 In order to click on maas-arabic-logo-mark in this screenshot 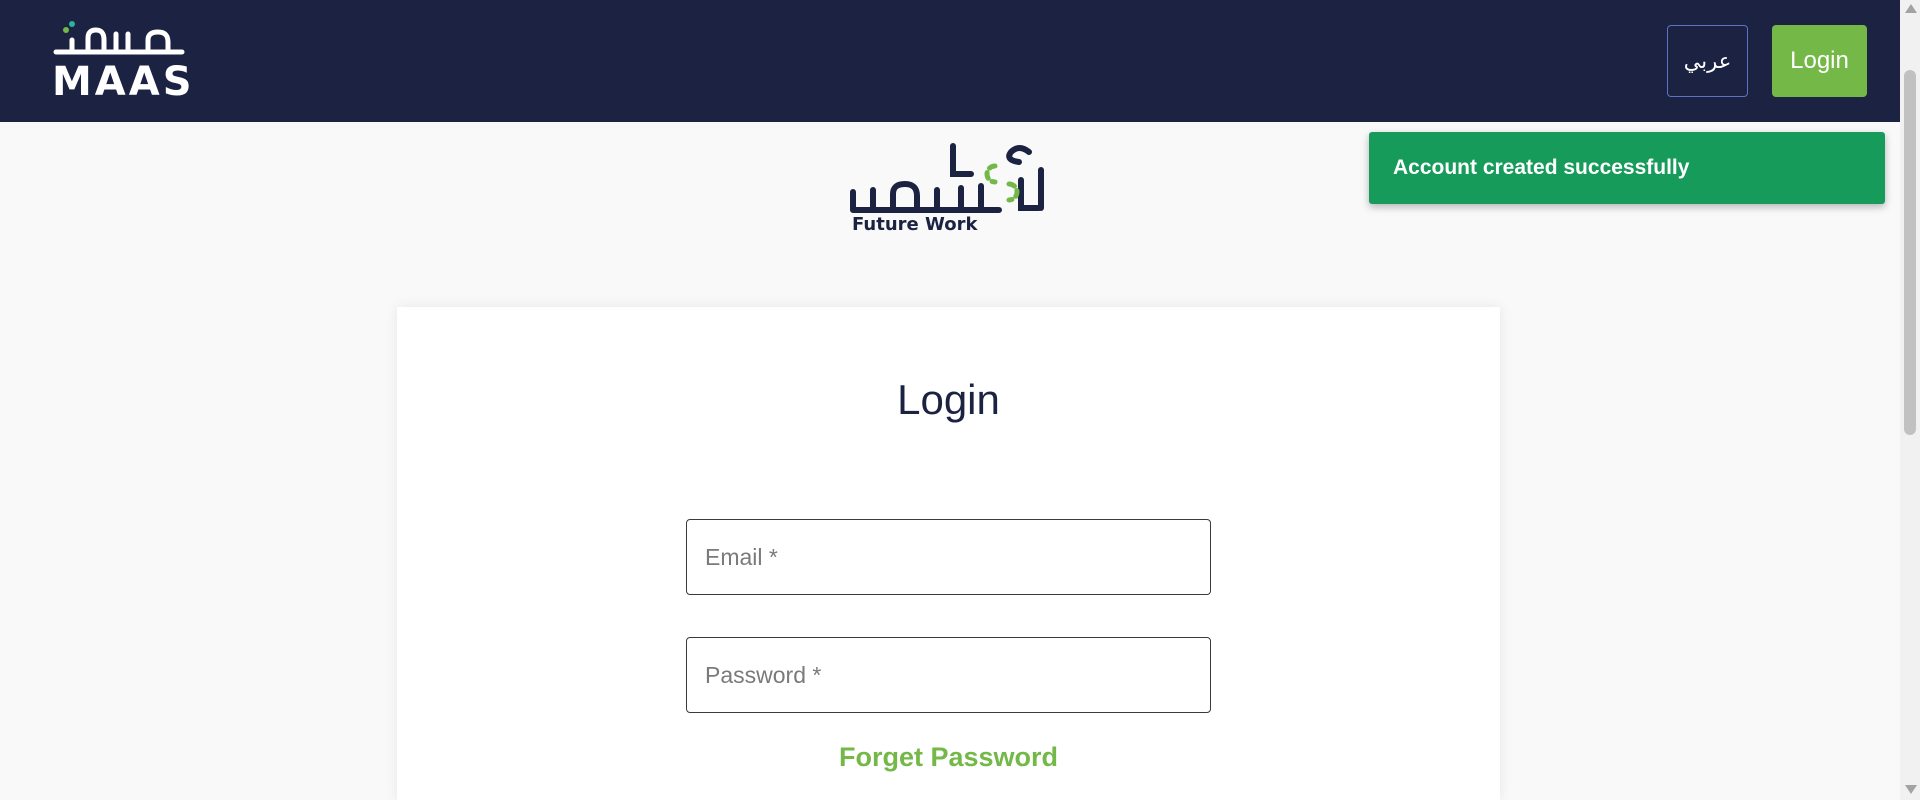, I will do `click(119, 38)`.